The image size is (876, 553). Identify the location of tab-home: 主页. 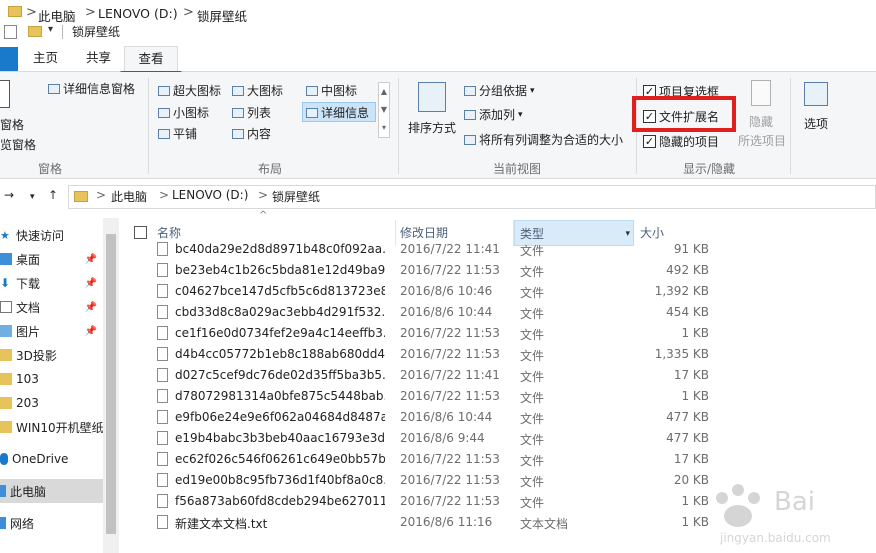
(45, 60).